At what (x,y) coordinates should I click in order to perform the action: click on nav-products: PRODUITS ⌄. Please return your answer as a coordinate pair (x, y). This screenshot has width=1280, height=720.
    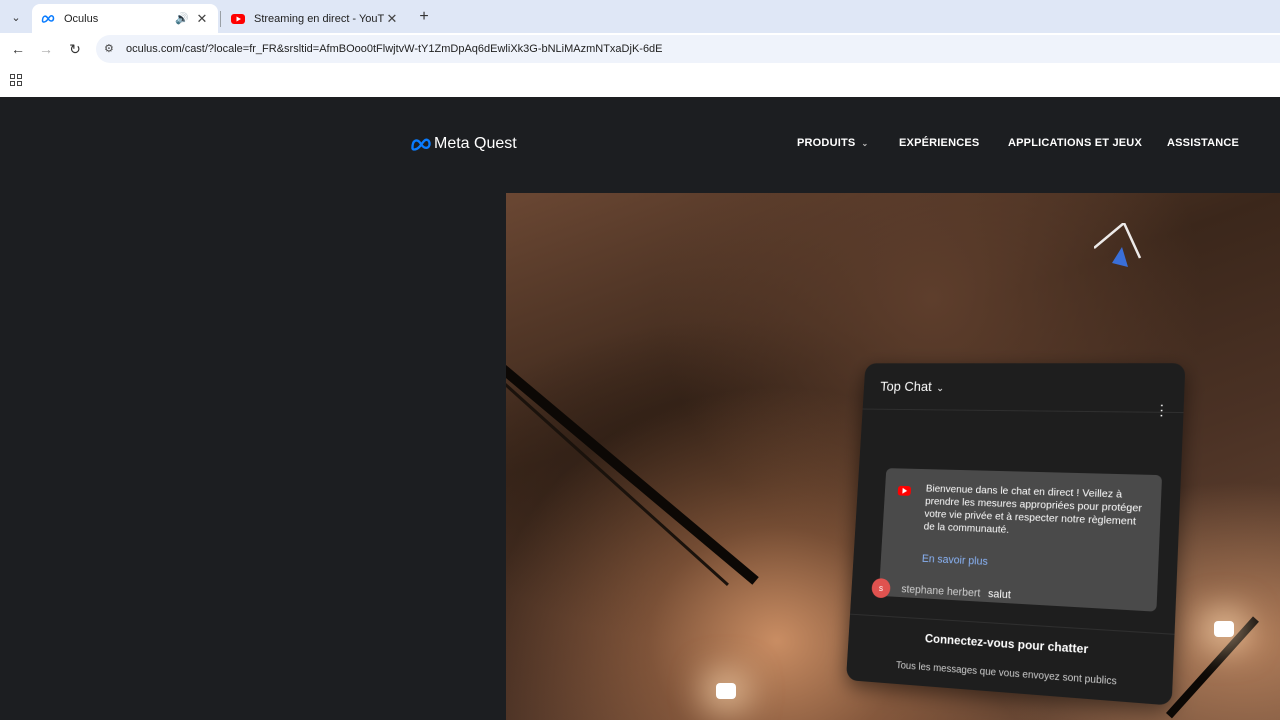
    Looking at the image, I should click on (832, 143).